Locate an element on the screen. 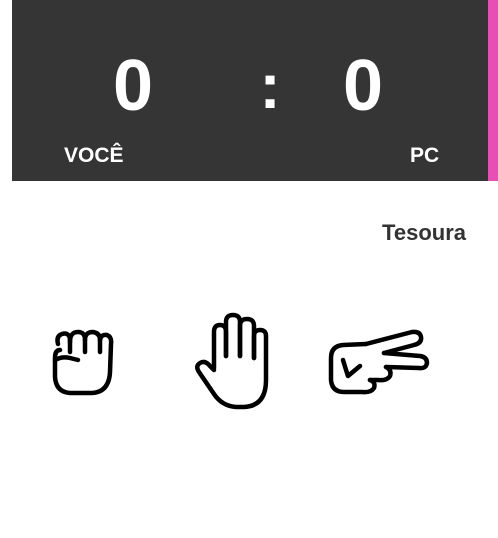  rock-button is located at coordinates (82, 360).